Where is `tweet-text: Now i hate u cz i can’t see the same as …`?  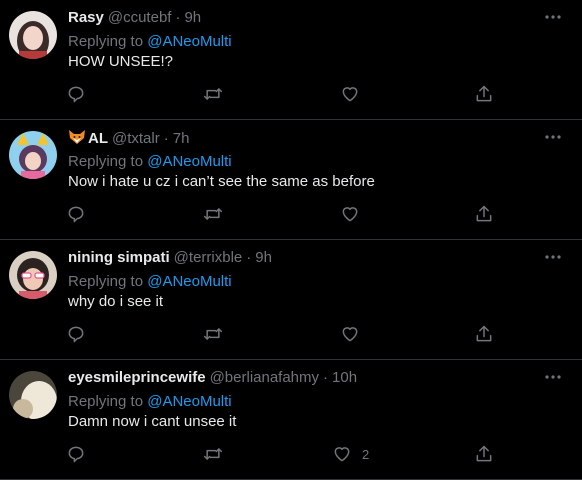
tweet-text: Now i hate u cz i can’t see the same as … is located at coordinates (221, 181).